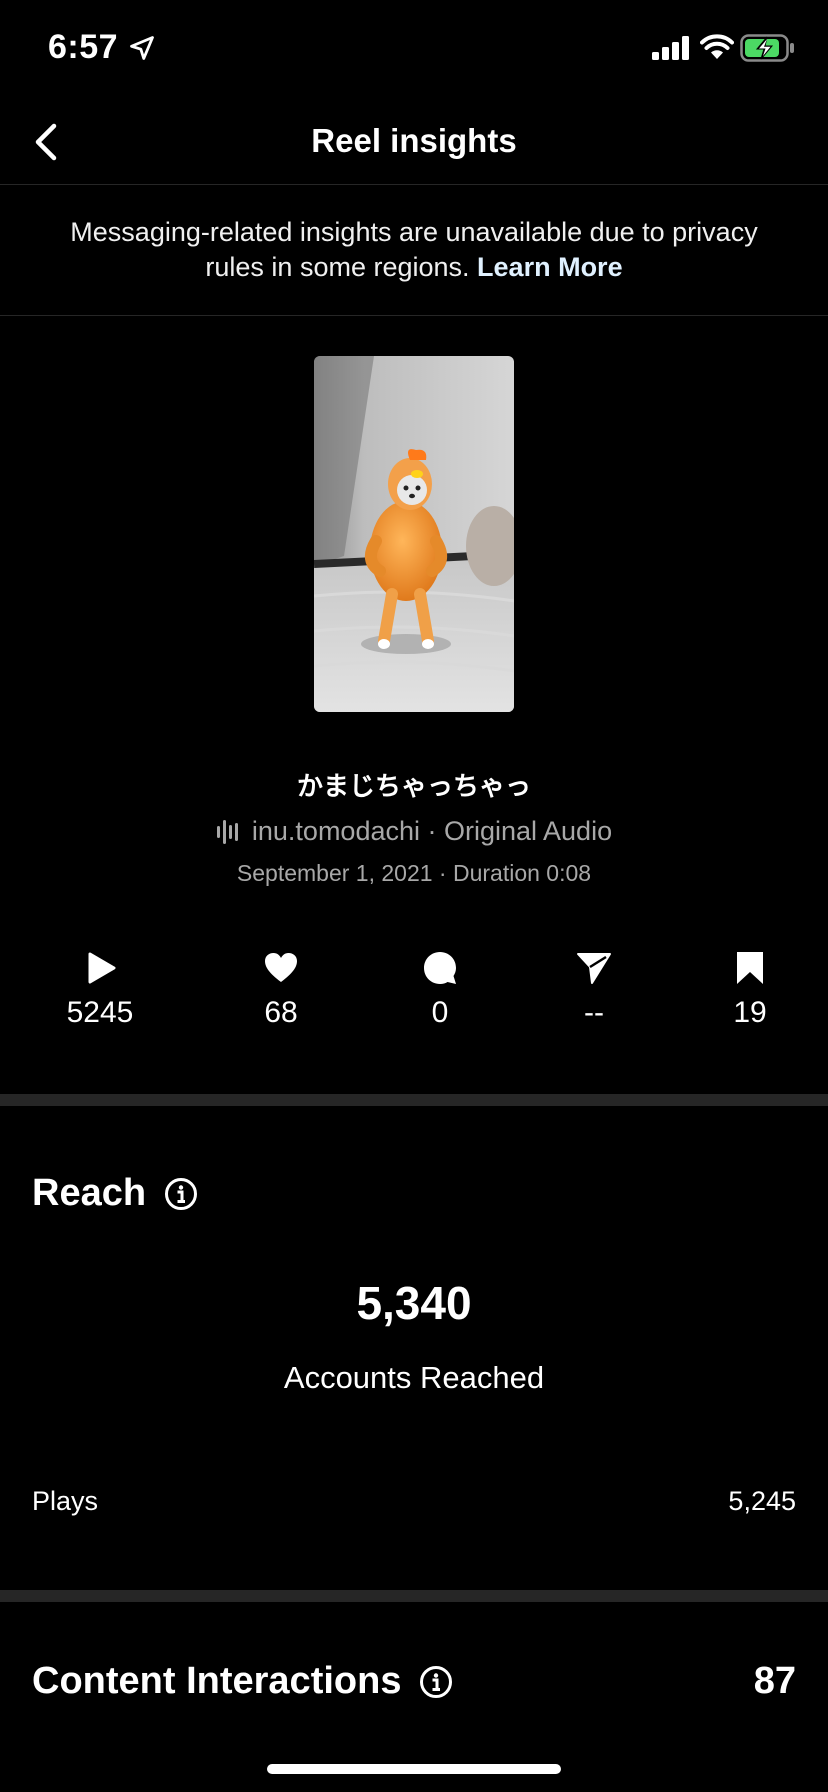  Describe the element at coordinates (217, 1681) in the screenshot. I see `content-interactions-title: Content Interactions` at that location.